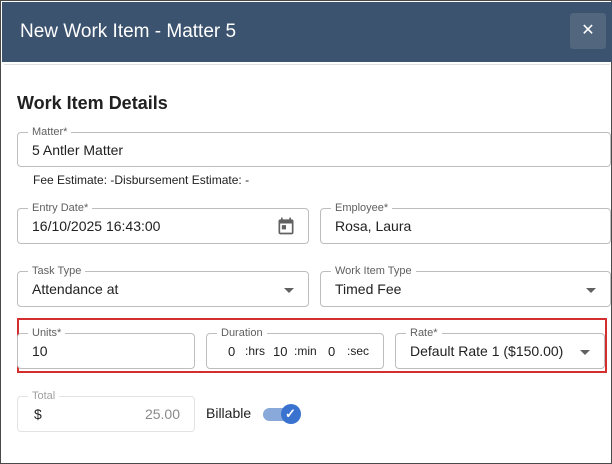  What do you see at coordinates (57, 271) in the screenshot?
I see `task-type-label: Task Type` at bounding box center [57, 271].